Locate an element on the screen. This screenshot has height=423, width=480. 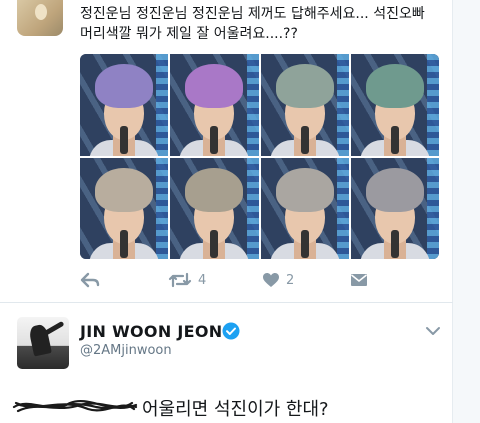
reply-icon is located at coordinates (90, 280).